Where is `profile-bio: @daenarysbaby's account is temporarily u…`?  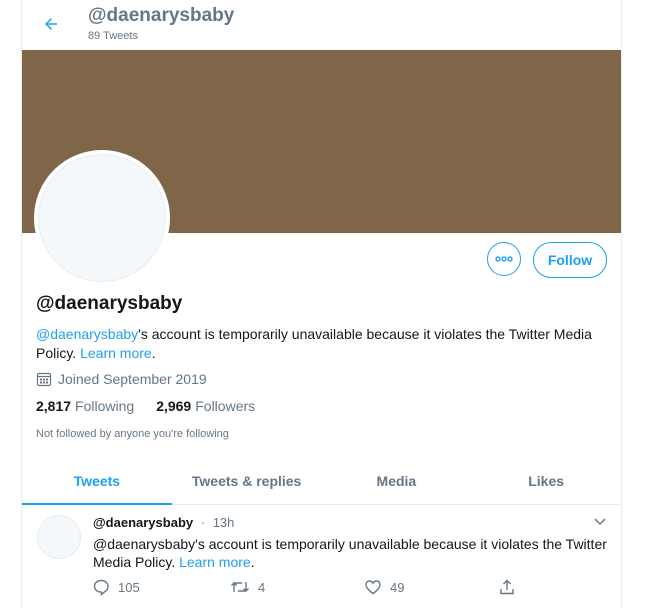
profile-bio: @daenarysbaby's account is temporarily u… is located at coordinates (321, 344).